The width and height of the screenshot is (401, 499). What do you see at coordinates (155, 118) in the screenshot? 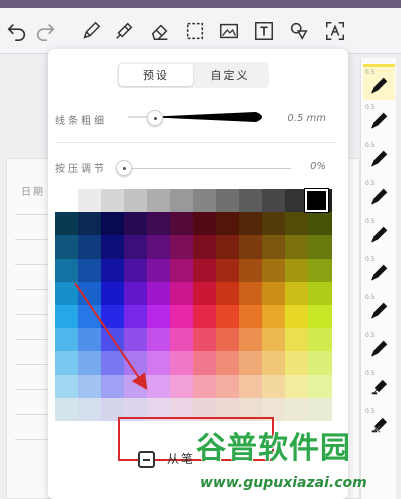
I see `thickness-slider-handle` at bounding box center [155, 118].